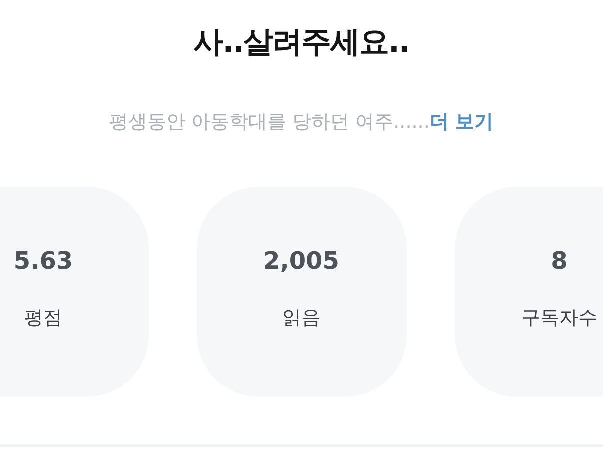 Image resolution: width=603 pixels, height=452 pixels. Describe the element at coordinates (43, 318) in the screenshot. I see `stat-label: 평점` at that location.